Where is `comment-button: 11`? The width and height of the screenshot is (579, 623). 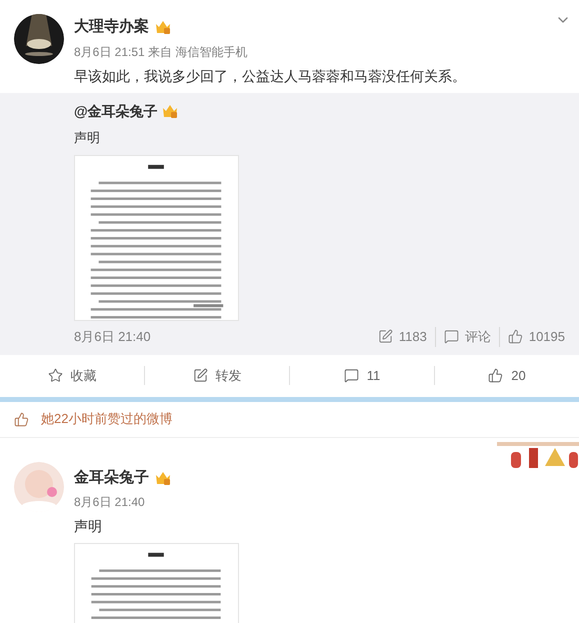 comment-button: 11 is located at coordinates (362, 376).